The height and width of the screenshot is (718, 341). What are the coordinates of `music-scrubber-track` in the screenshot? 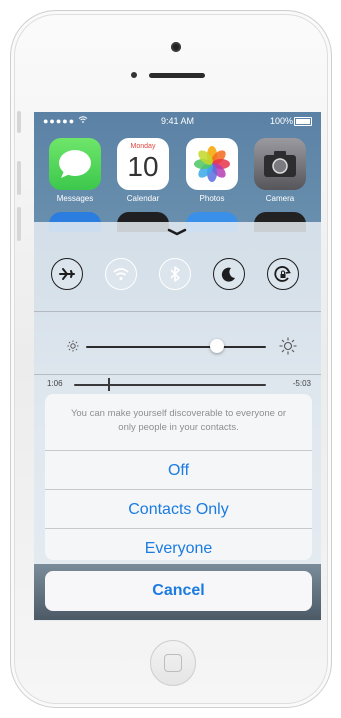 It's located at (170, 385).